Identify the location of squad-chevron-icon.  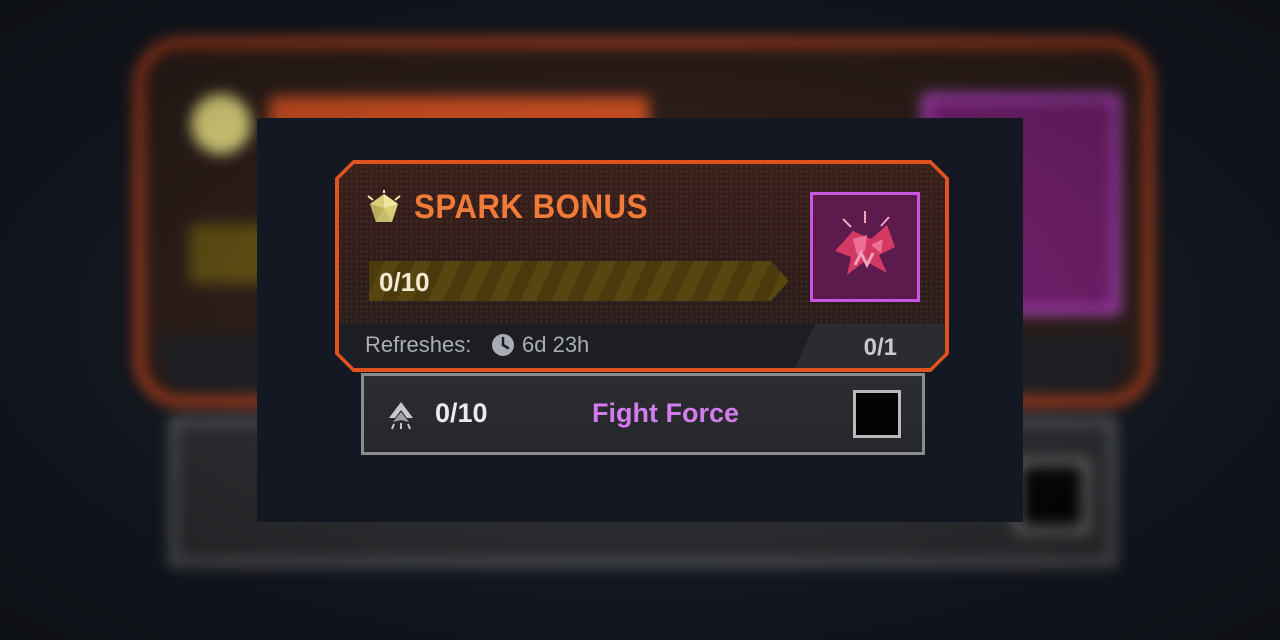
(401, 416).